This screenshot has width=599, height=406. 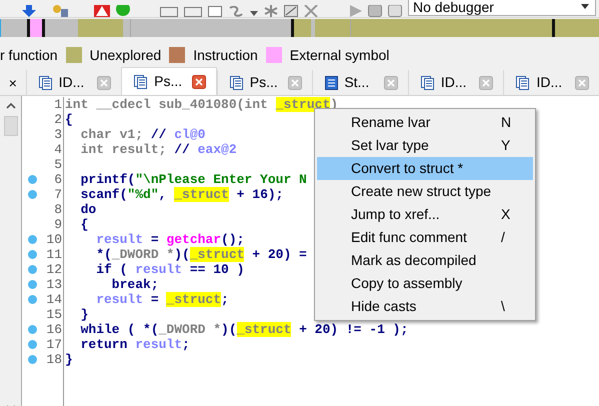 What do you see at coordinates (54, 299) in the screenshot?
I see `line-number: 14` at bounding box center [54, 299].